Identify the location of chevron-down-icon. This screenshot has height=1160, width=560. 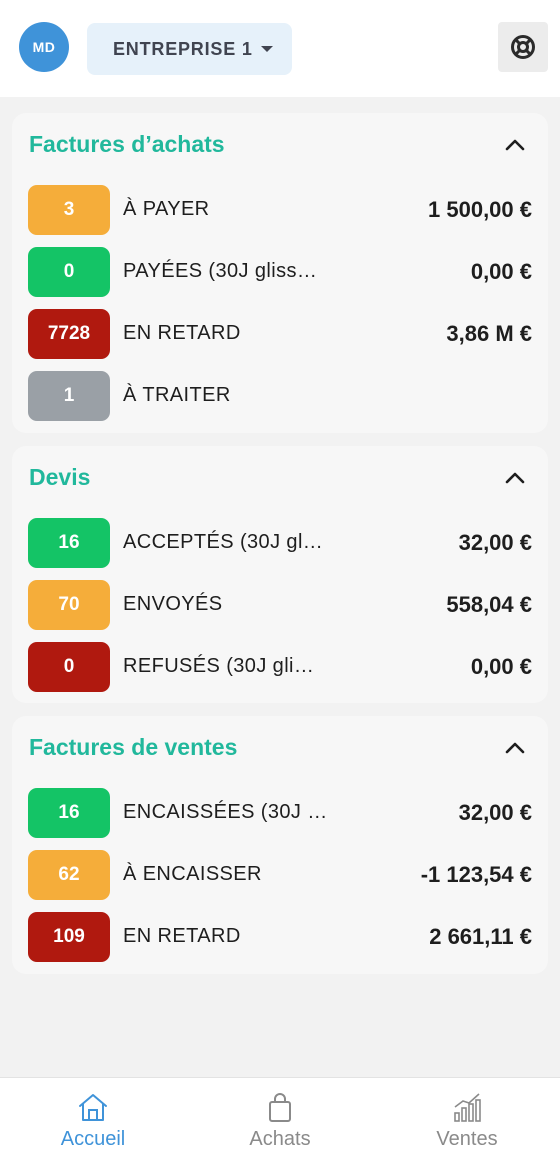
(267, 49).